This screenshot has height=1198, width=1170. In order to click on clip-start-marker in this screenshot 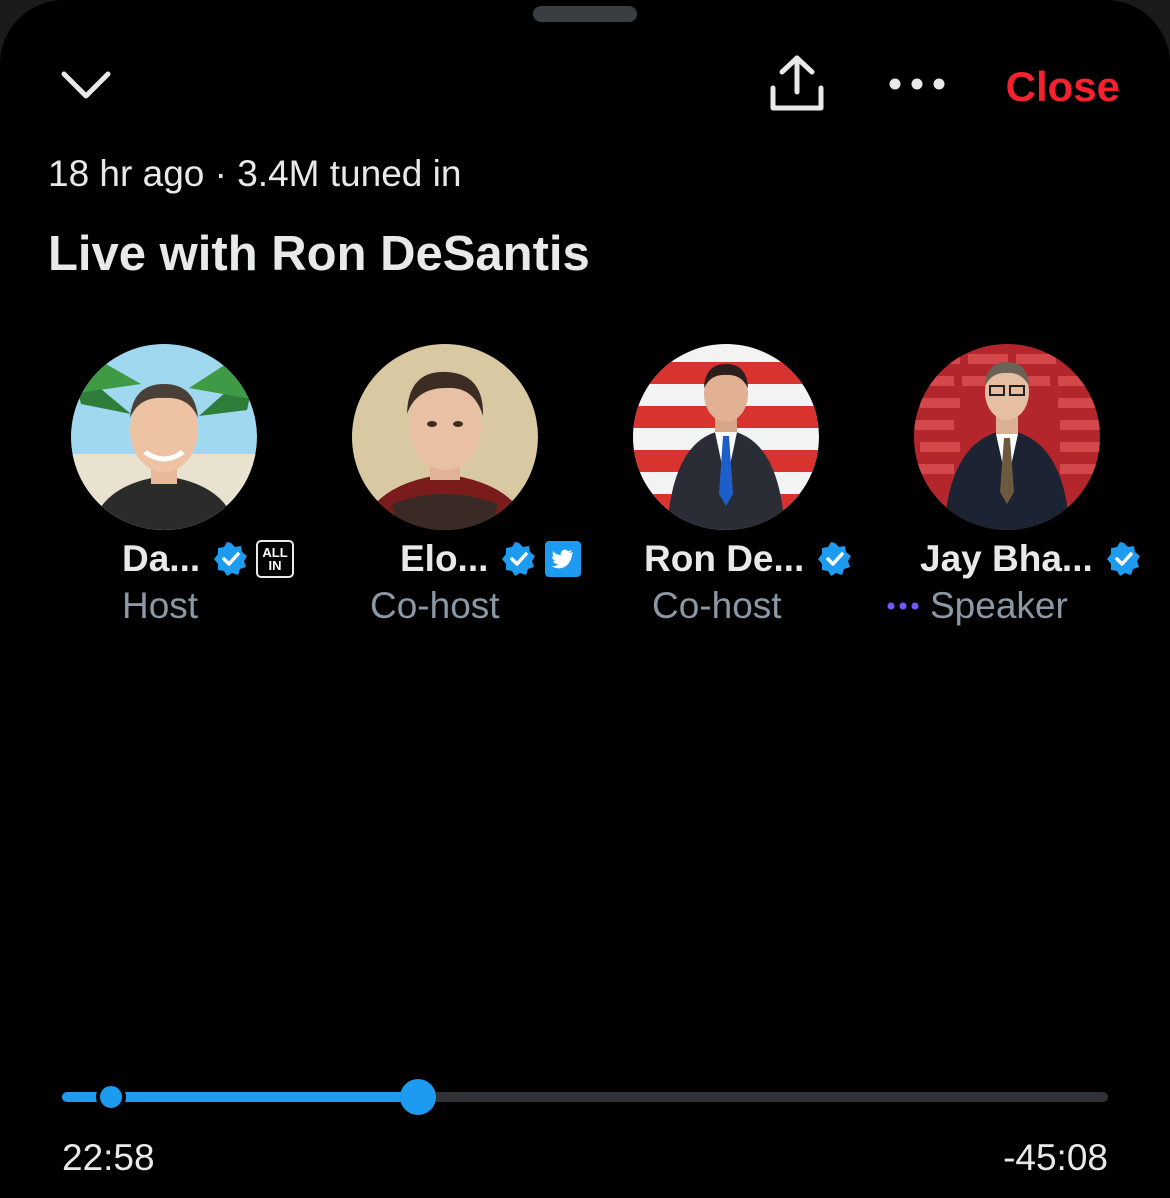, I will do `click(111, 1097)`.